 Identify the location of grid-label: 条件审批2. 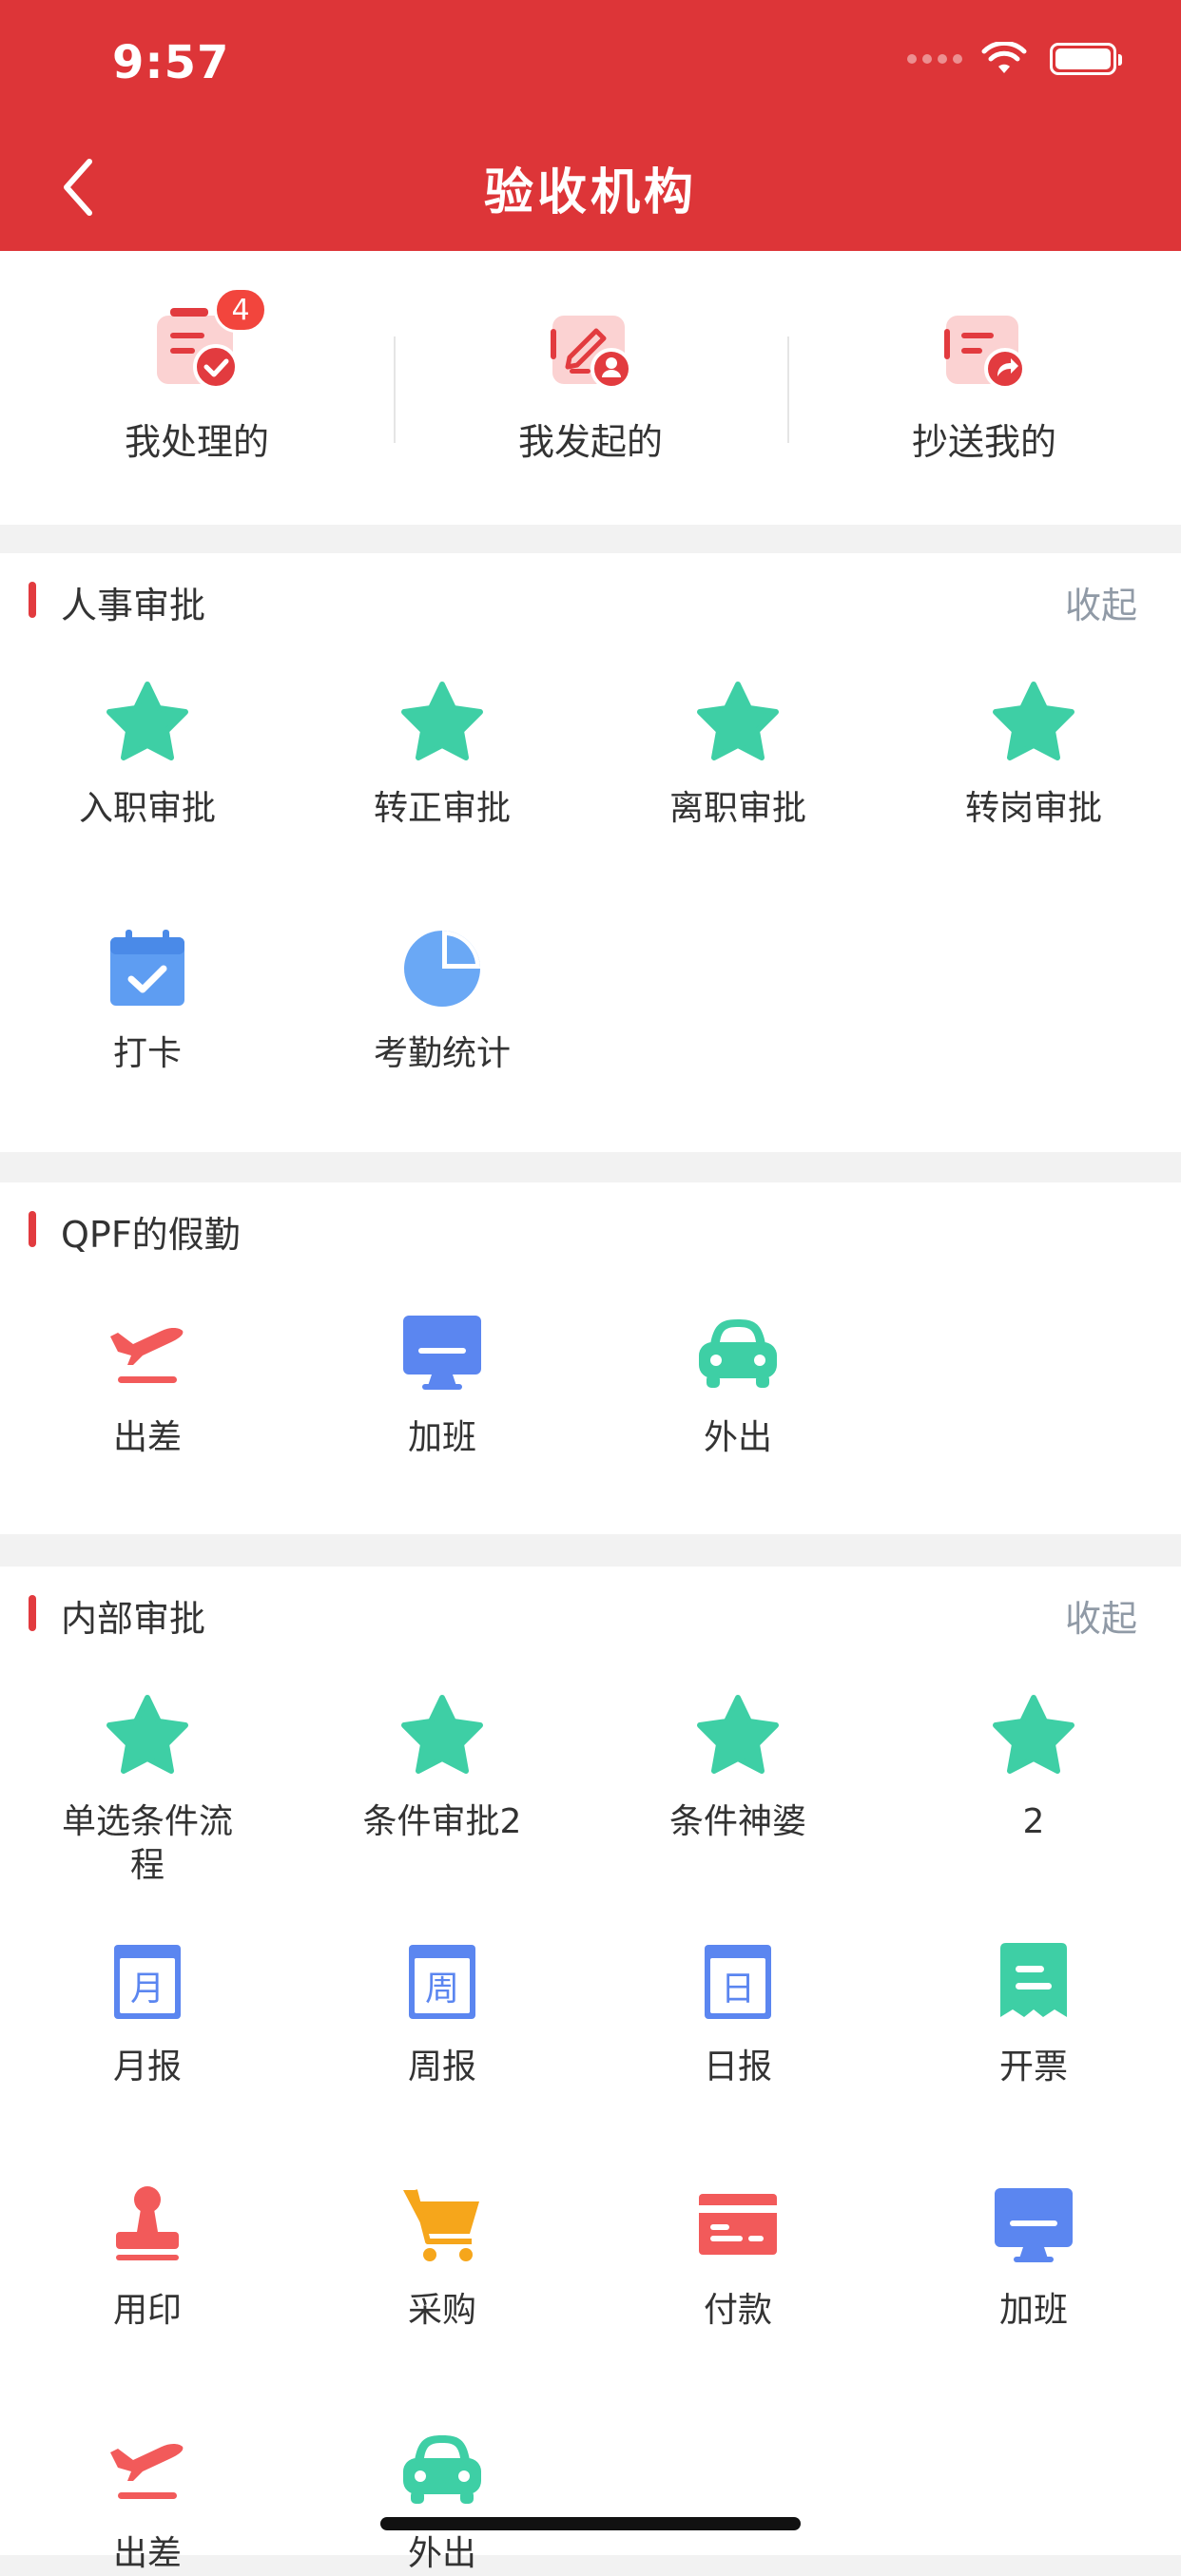
(442, 1821).